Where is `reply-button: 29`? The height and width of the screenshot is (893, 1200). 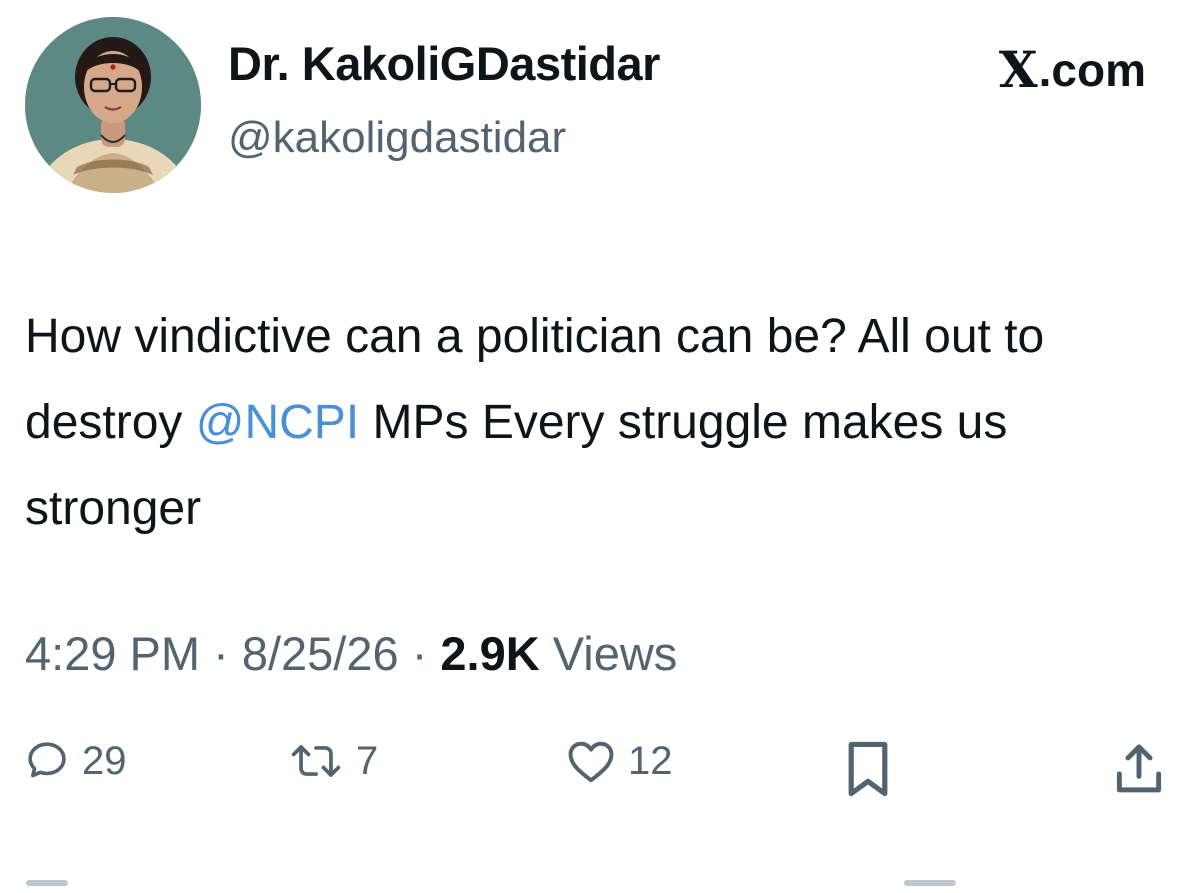 reply-button: 29 is located at coordinates (75, 761).